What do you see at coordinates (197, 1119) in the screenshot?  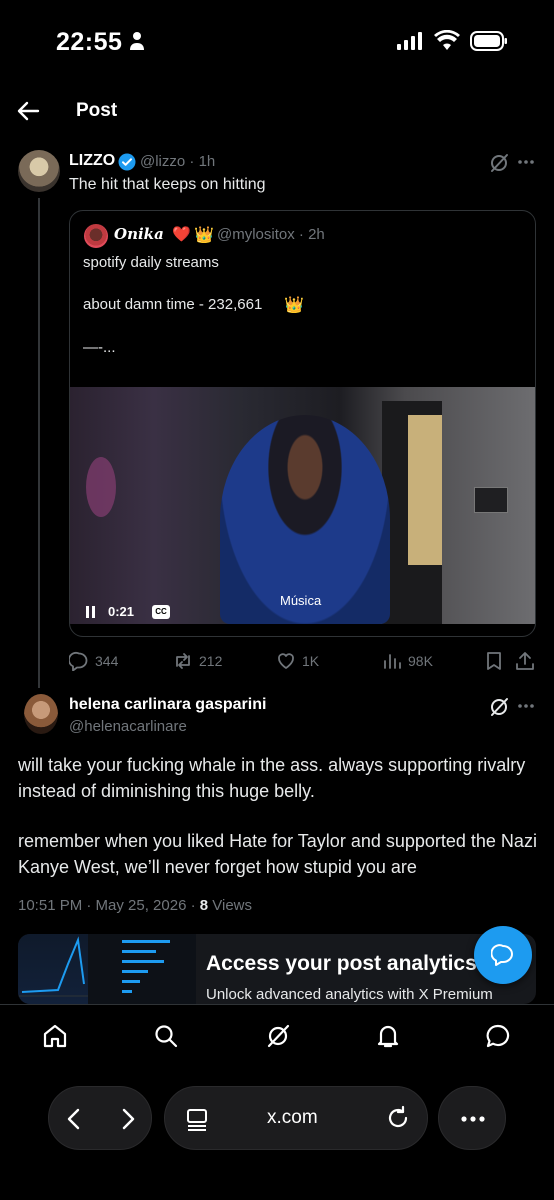 I see `page-menu-icon` at bounding box center [197, 1119].